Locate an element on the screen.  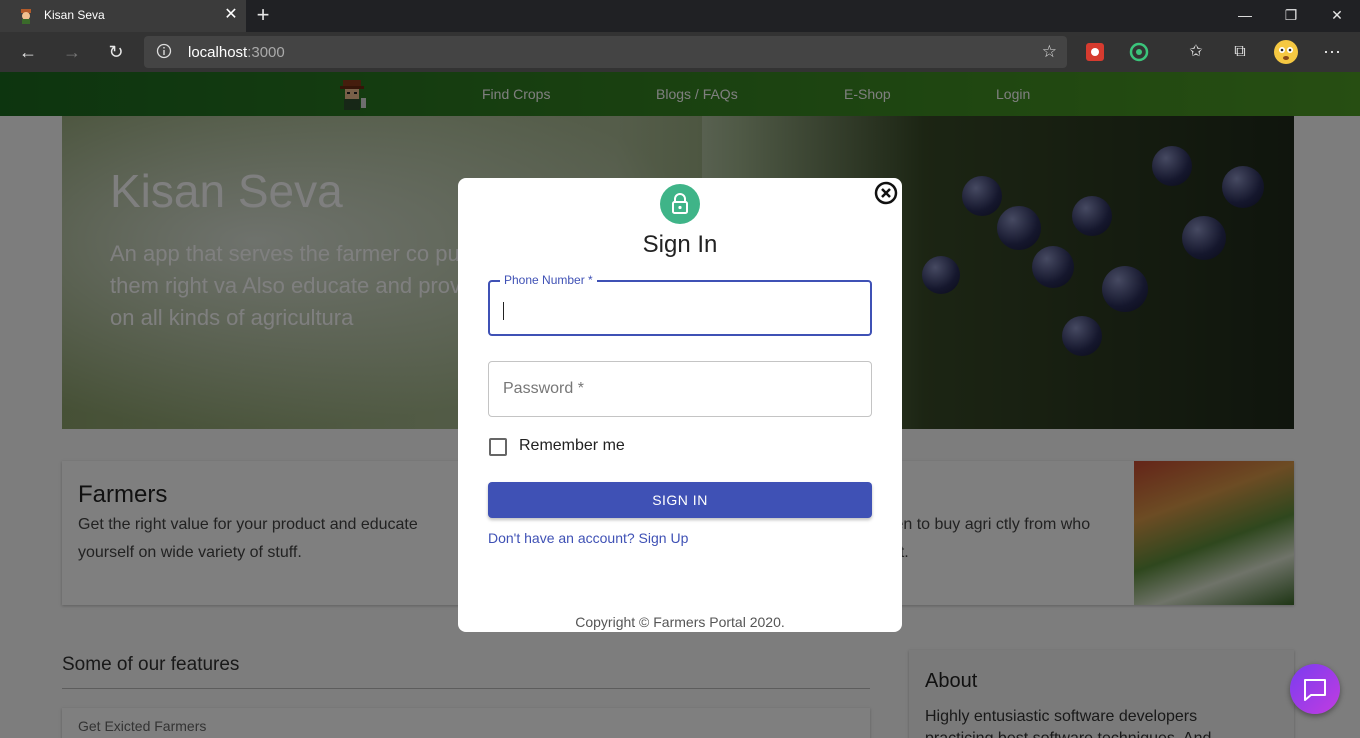
close-icon: ✕ is located at coordinates (231, 15).